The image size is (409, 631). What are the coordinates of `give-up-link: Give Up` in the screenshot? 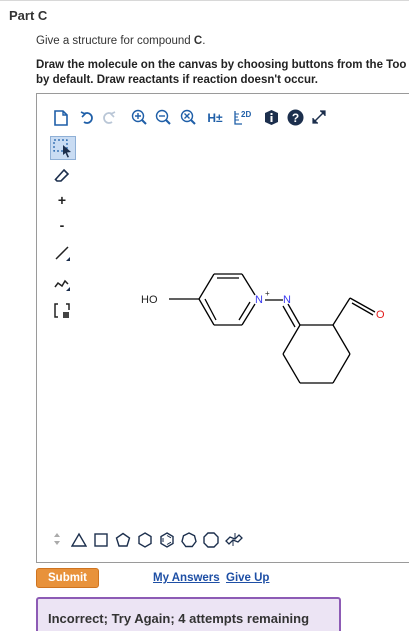 It's located at (247, 578).